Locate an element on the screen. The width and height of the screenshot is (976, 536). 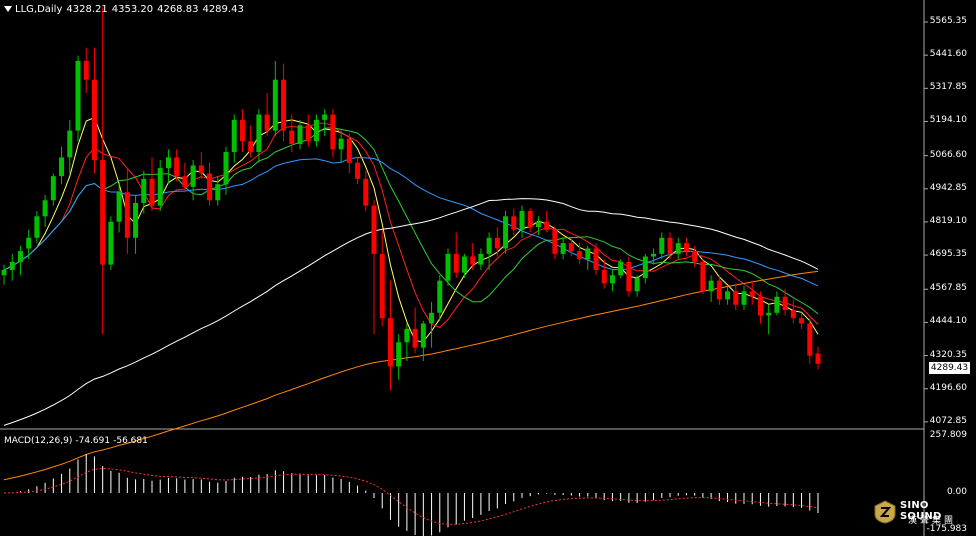
price-tick-label: 4320.35 is located at coordinates (948, 354).